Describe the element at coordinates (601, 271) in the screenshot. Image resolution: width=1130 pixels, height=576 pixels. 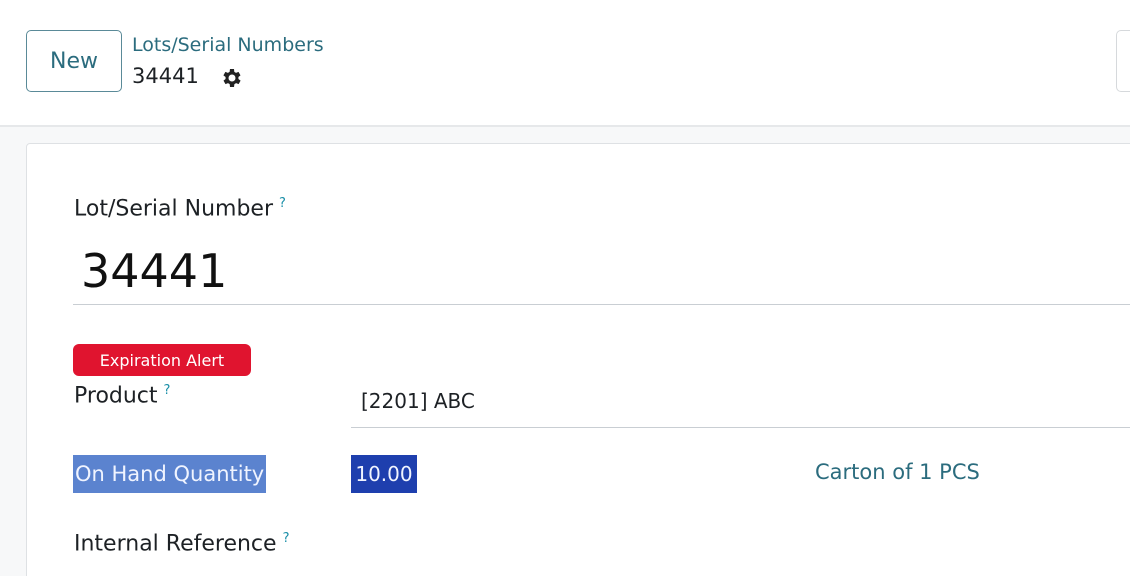
I see `lot-serial-number-input` at that location.